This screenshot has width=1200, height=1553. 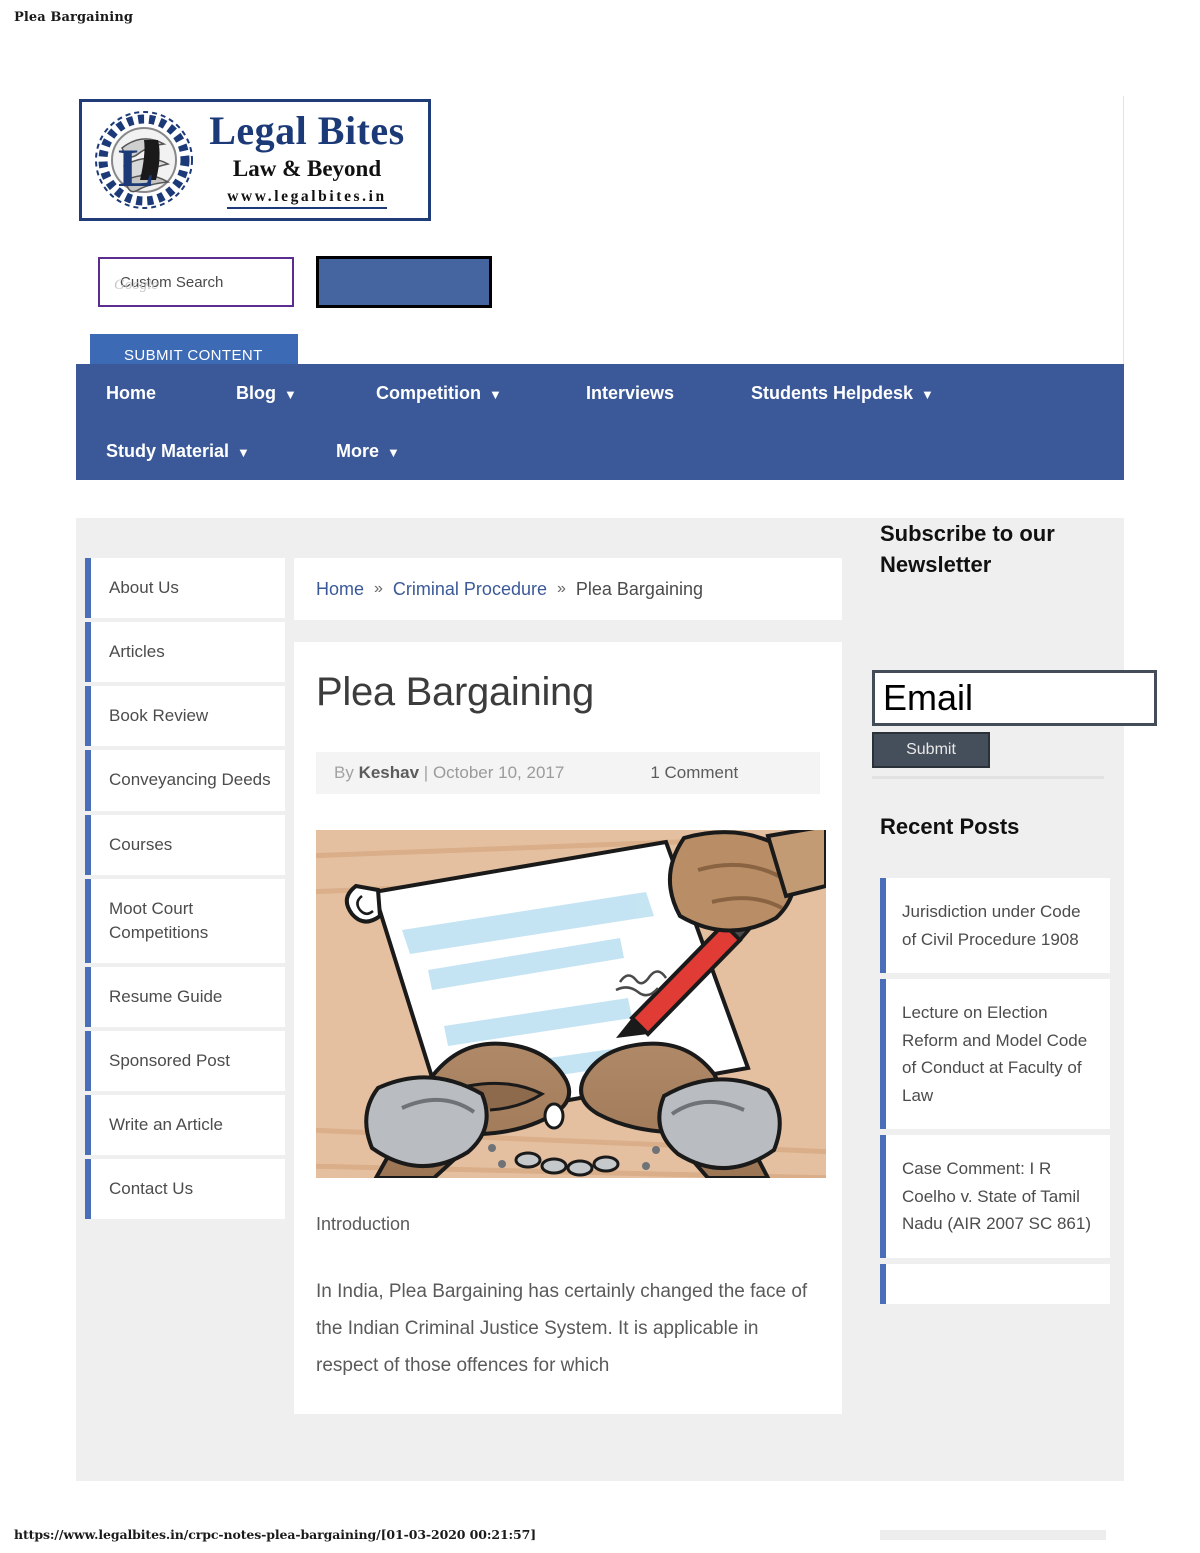 I want to click on nav-item-competition: Competition ▼, so click(x=481, y=393).